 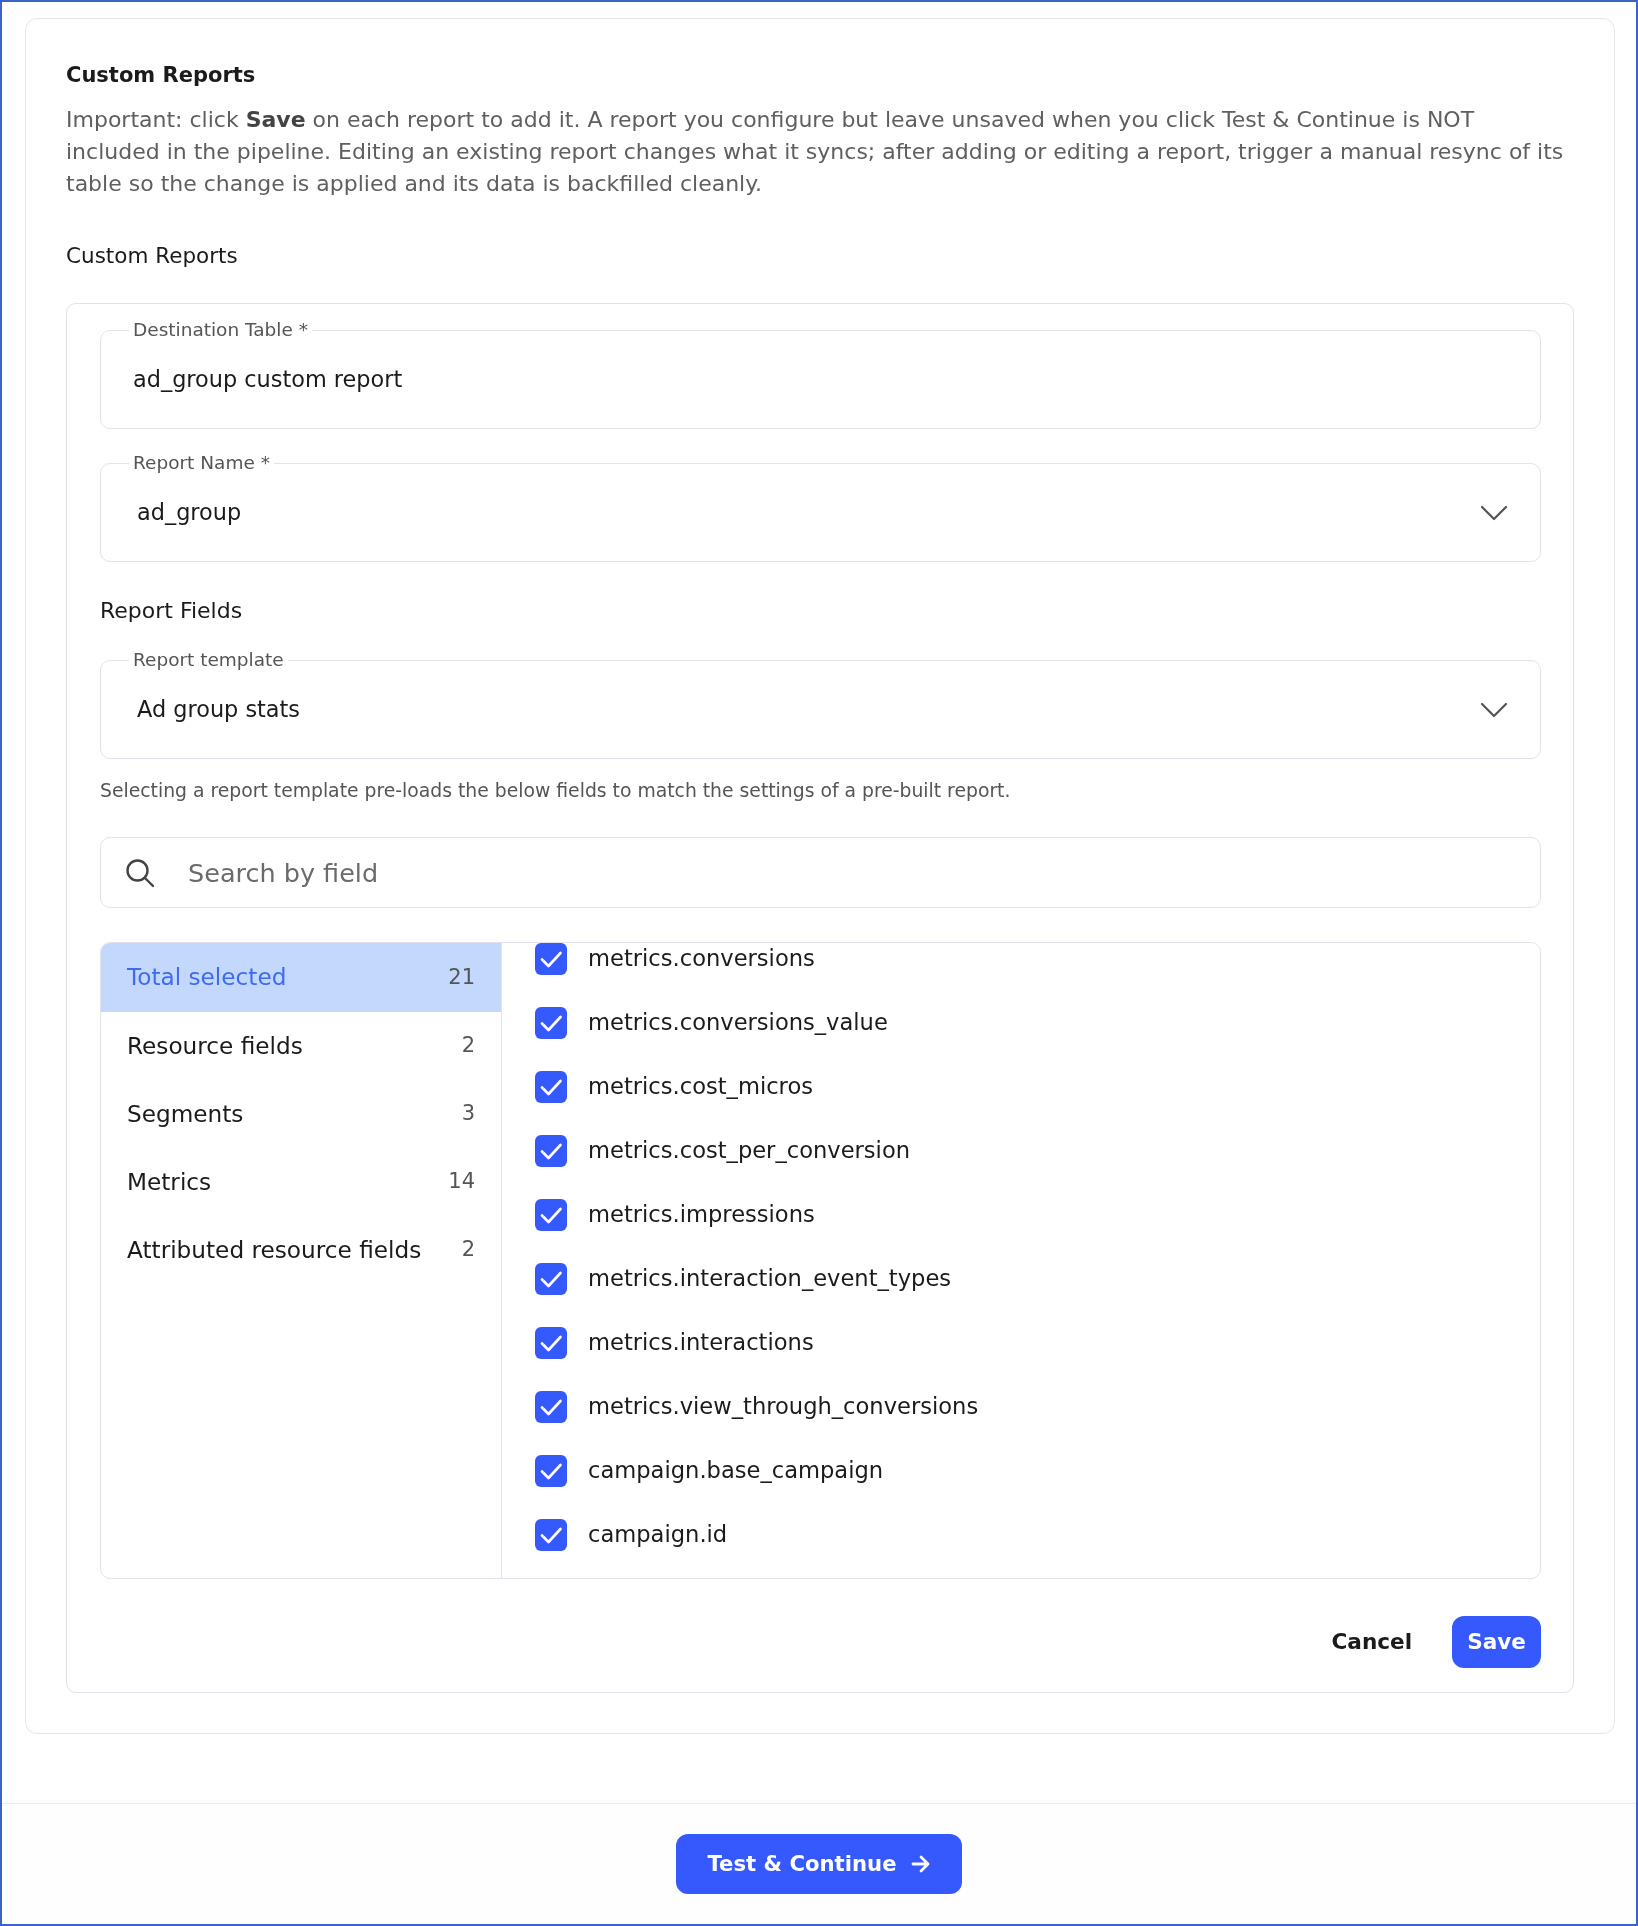 I want to click on category-item: Metrics 14, so click(x=301, y=1182).